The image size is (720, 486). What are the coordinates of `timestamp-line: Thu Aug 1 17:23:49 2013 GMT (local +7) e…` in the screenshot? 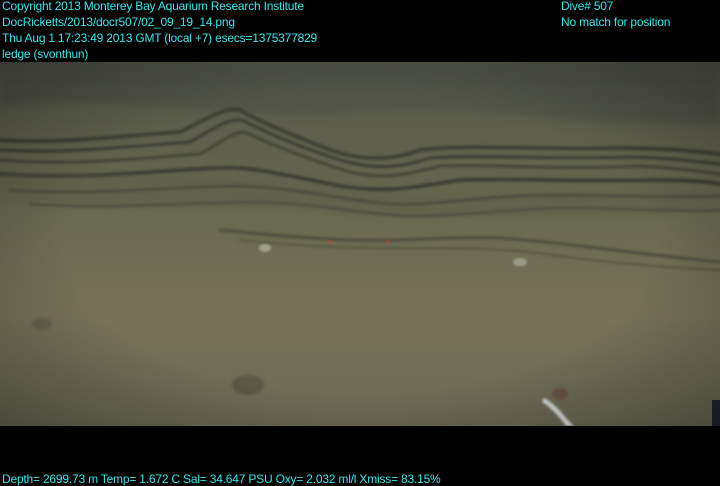 It's located at (160, 38).